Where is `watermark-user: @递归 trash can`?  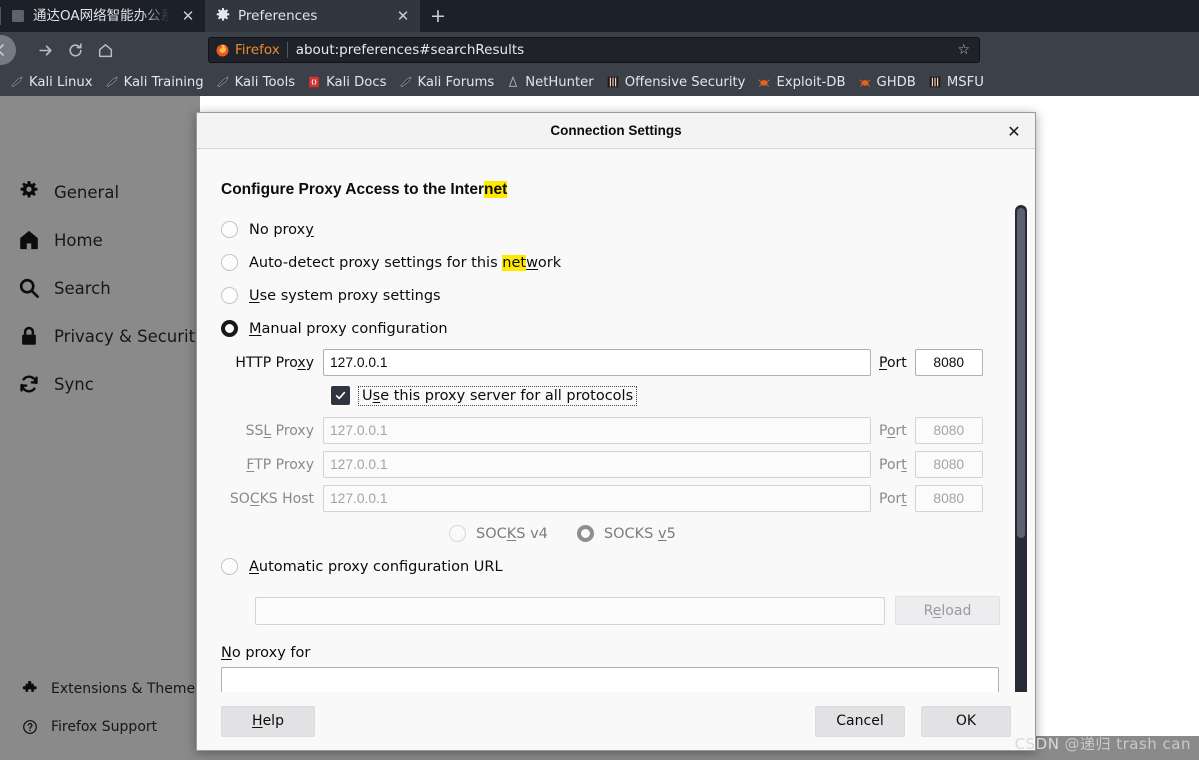 watermark-user: @递归 trash can is located at coordinates (1127, 744).